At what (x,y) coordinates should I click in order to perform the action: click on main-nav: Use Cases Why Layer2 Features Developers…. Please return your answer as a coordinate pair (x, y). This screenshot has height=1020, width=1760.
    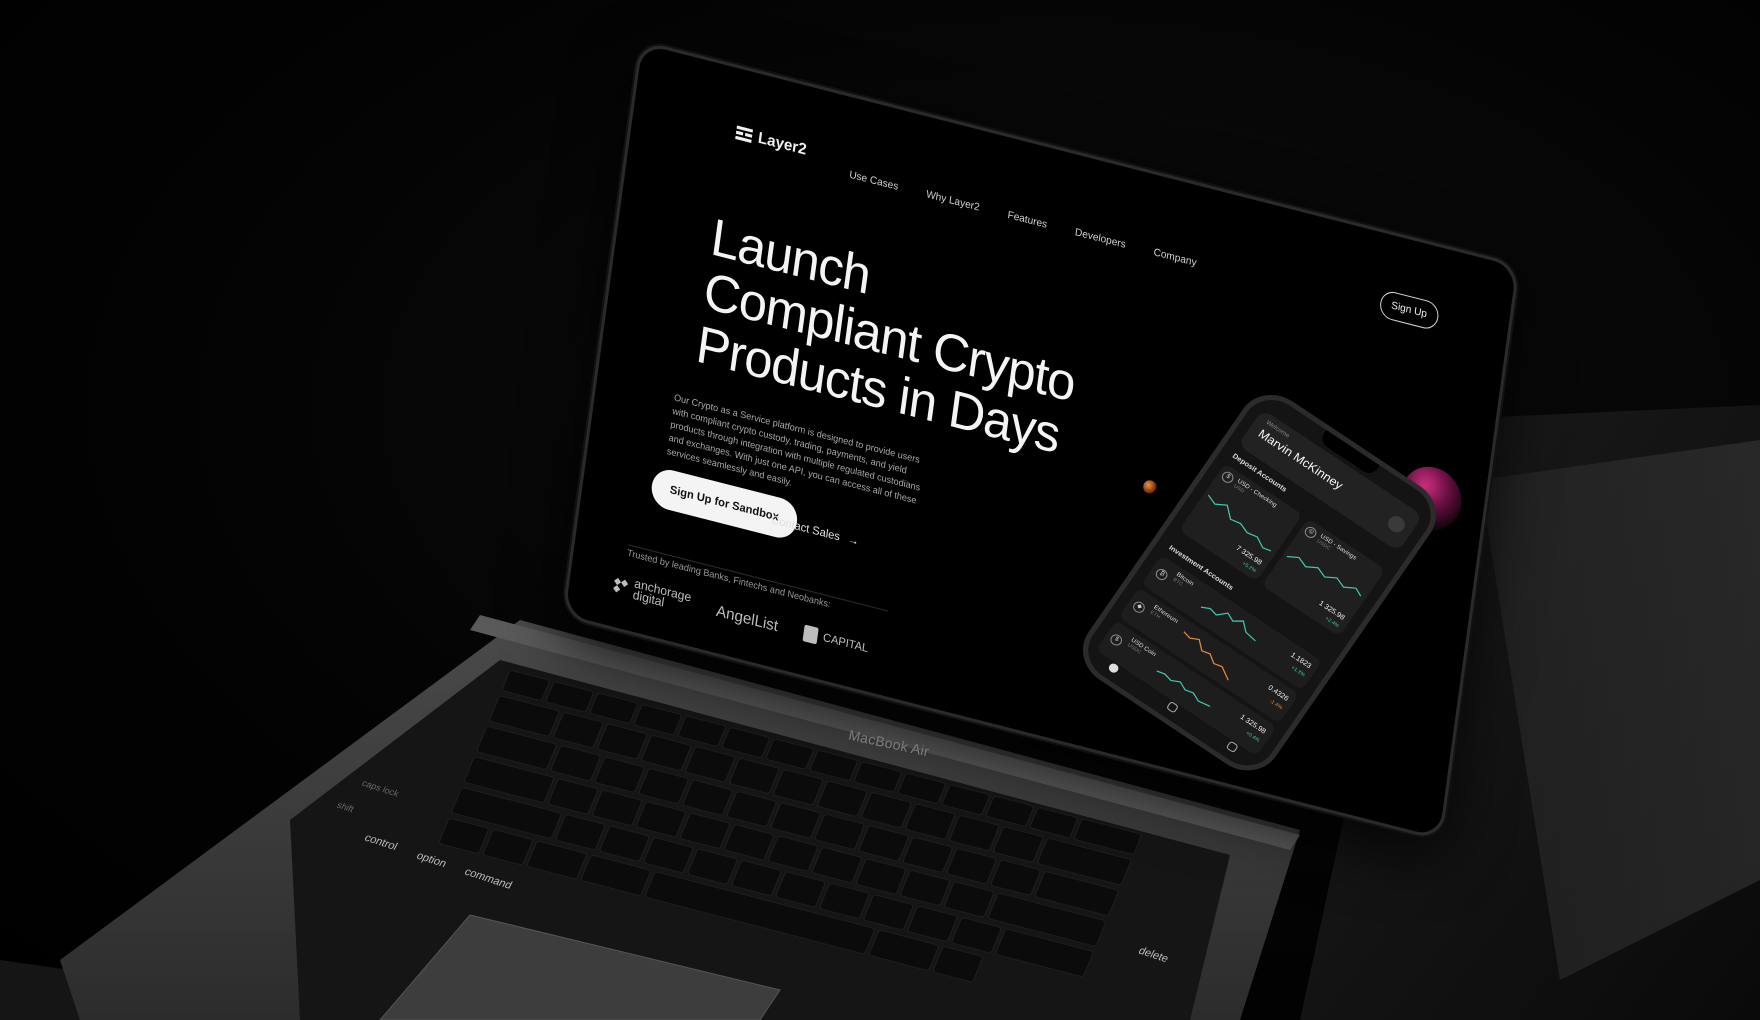
    Looking at the image, I should click on (1023, 219).